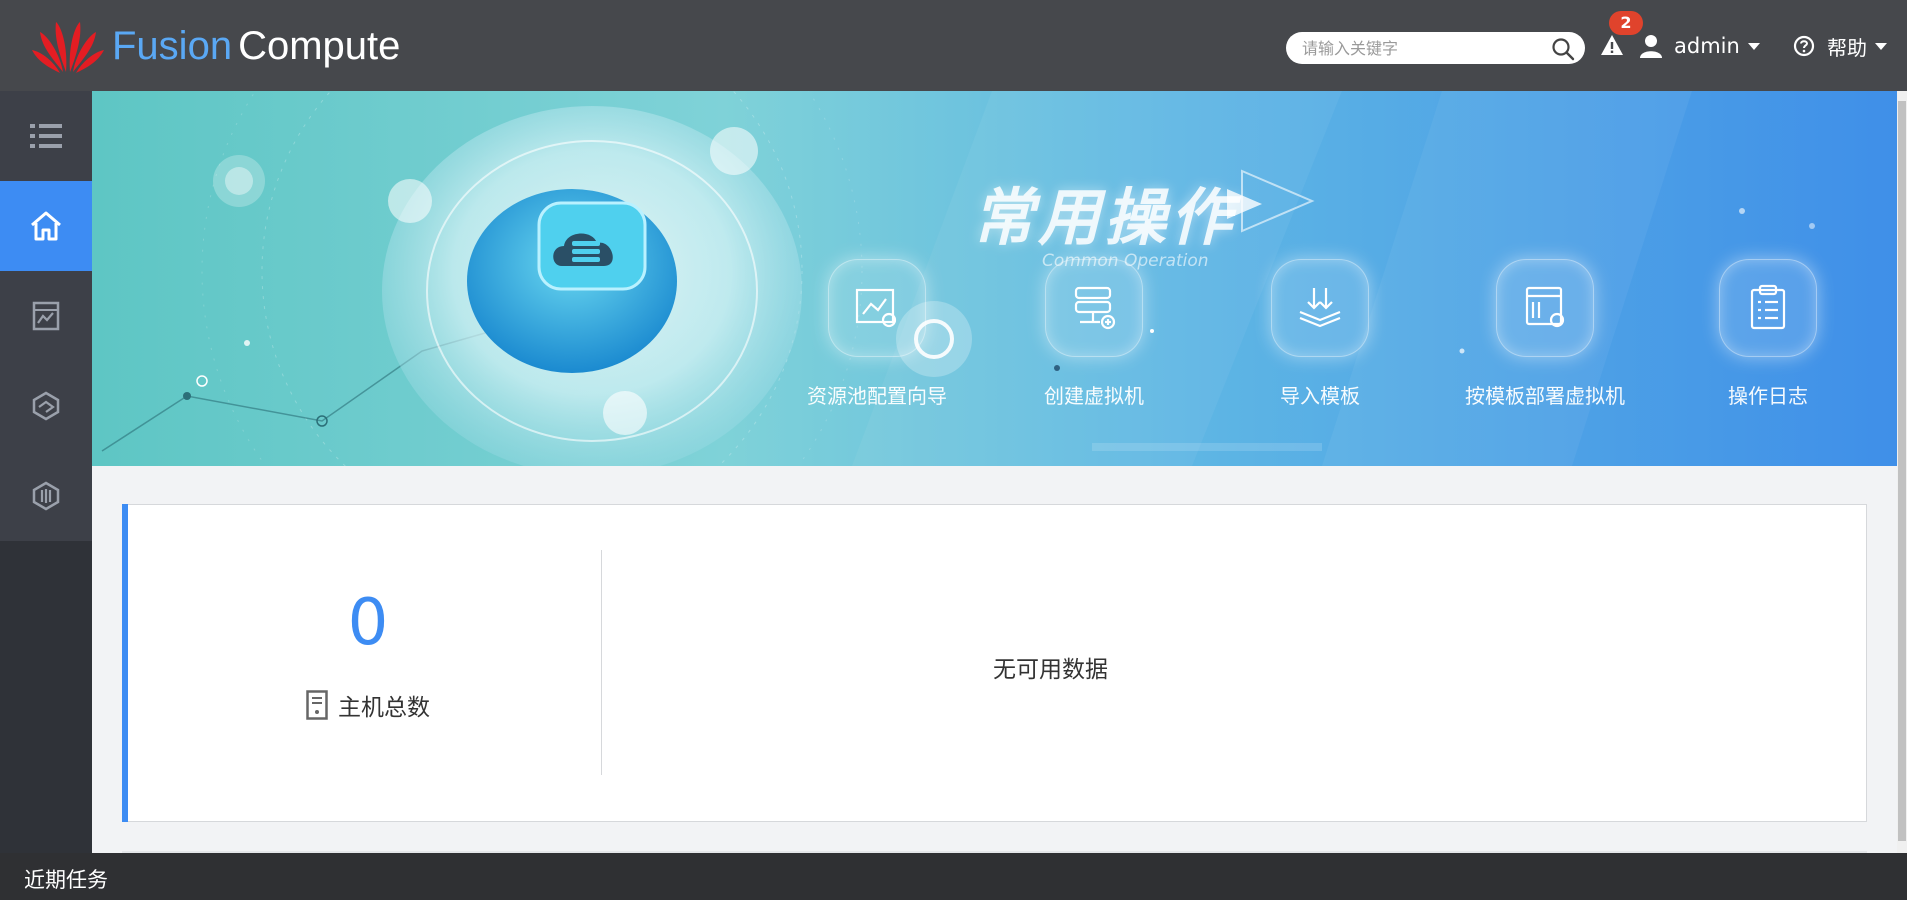  What do you see at coordinates (319, 46) in the screenshot?
I see `brand-compute: Compute` at bounding box center [319, 46].